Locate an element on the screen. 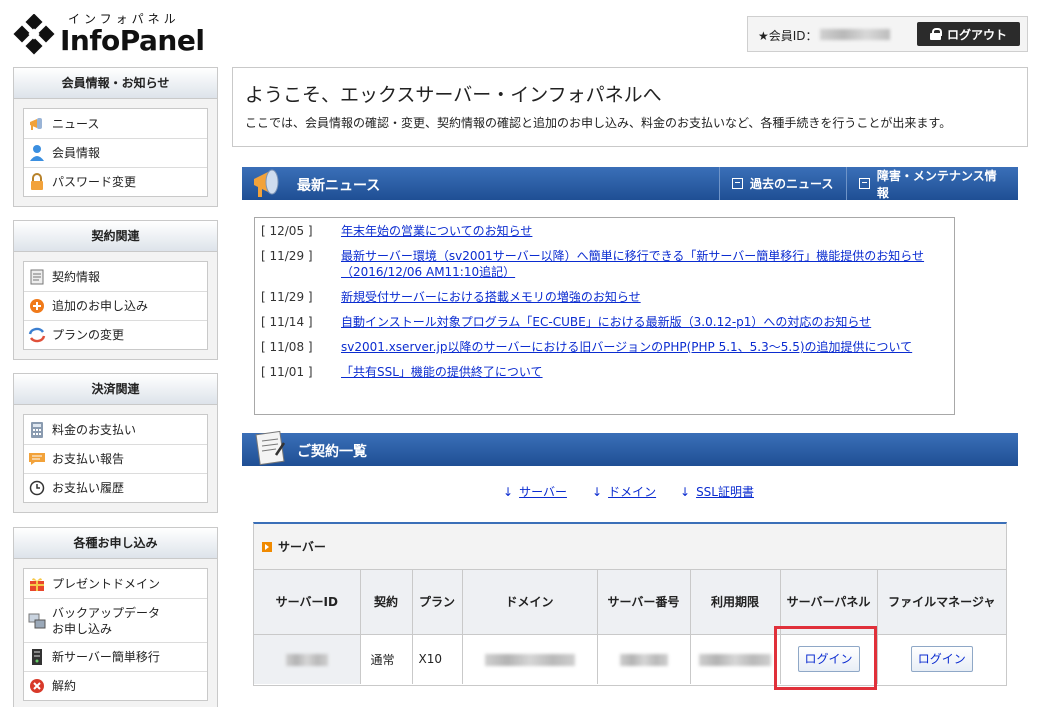 The height and width of the screenshot is (707, 1042). logo-text: InfoPanel is located at coordinates (132, 40).